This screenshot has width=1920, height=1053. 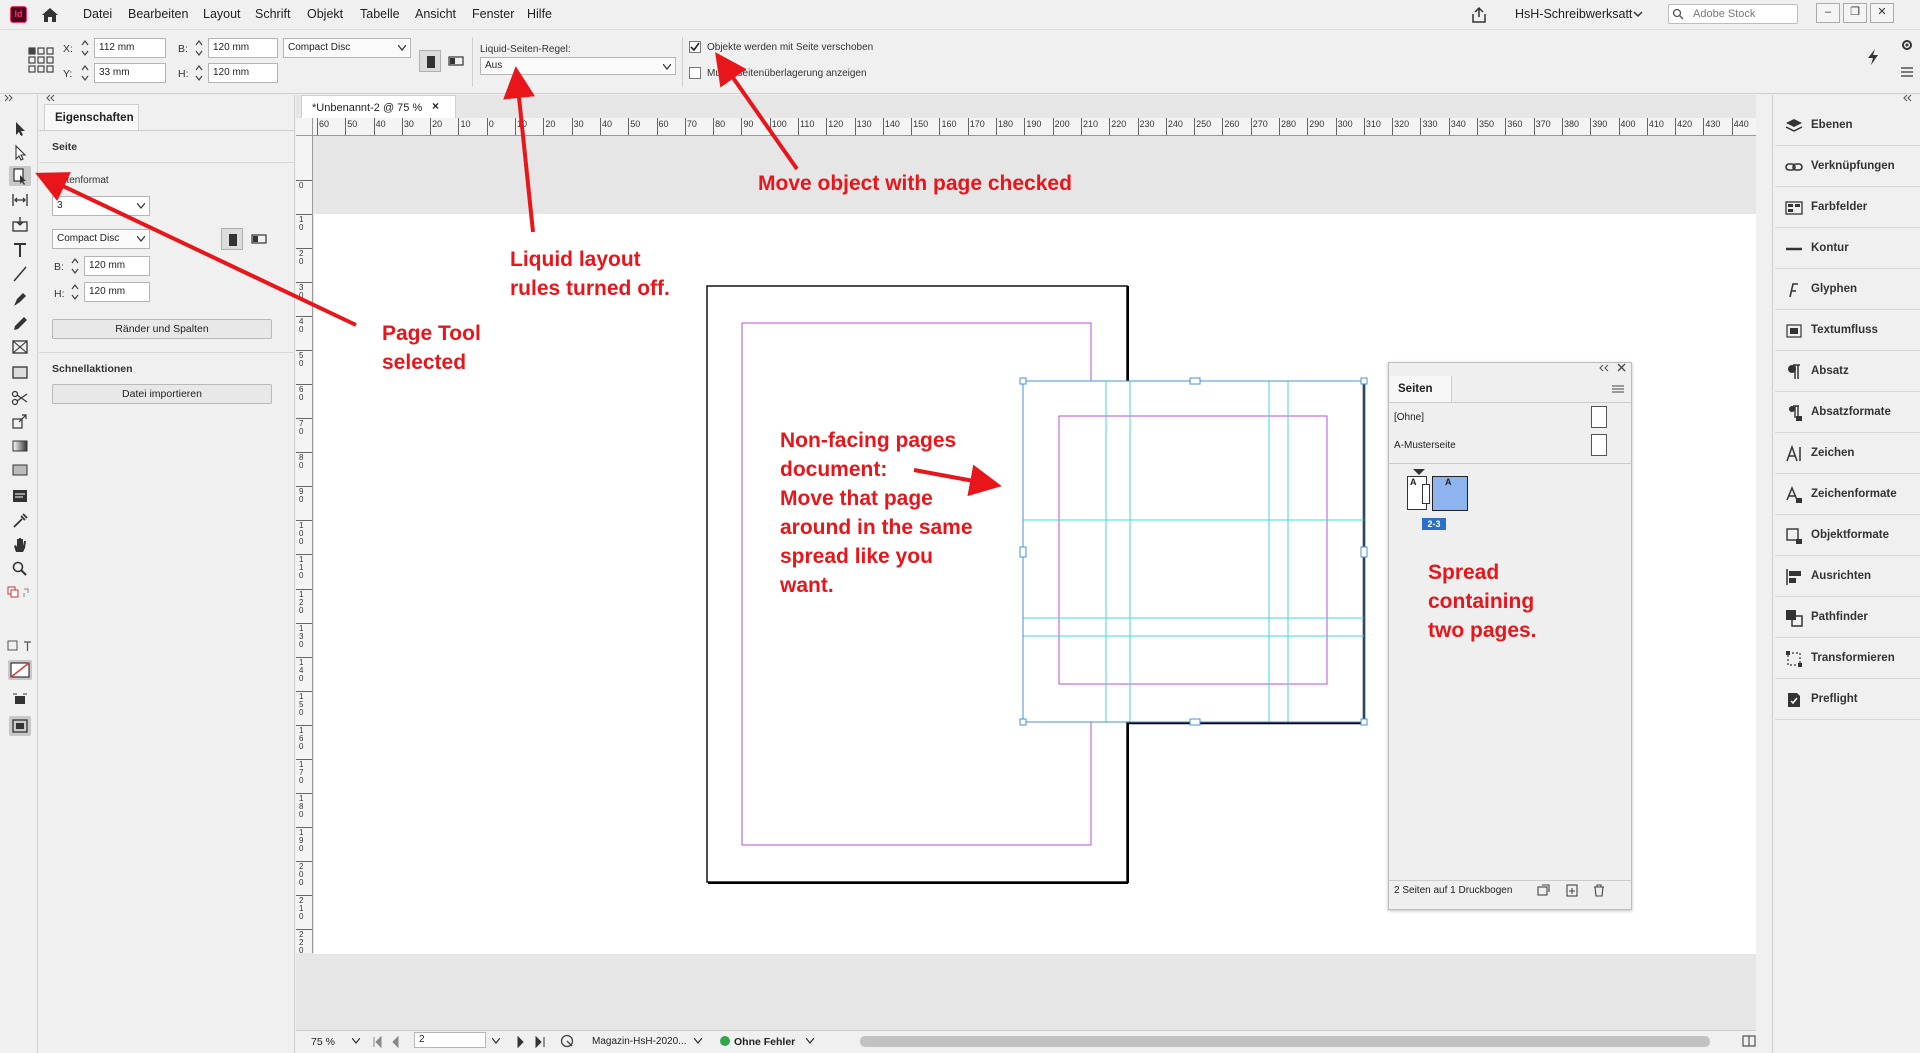 What do you see at coordinates (20, 646) in the screenshot?
I see `formatting-affects-container-icon` at bounding box center [20, 646].